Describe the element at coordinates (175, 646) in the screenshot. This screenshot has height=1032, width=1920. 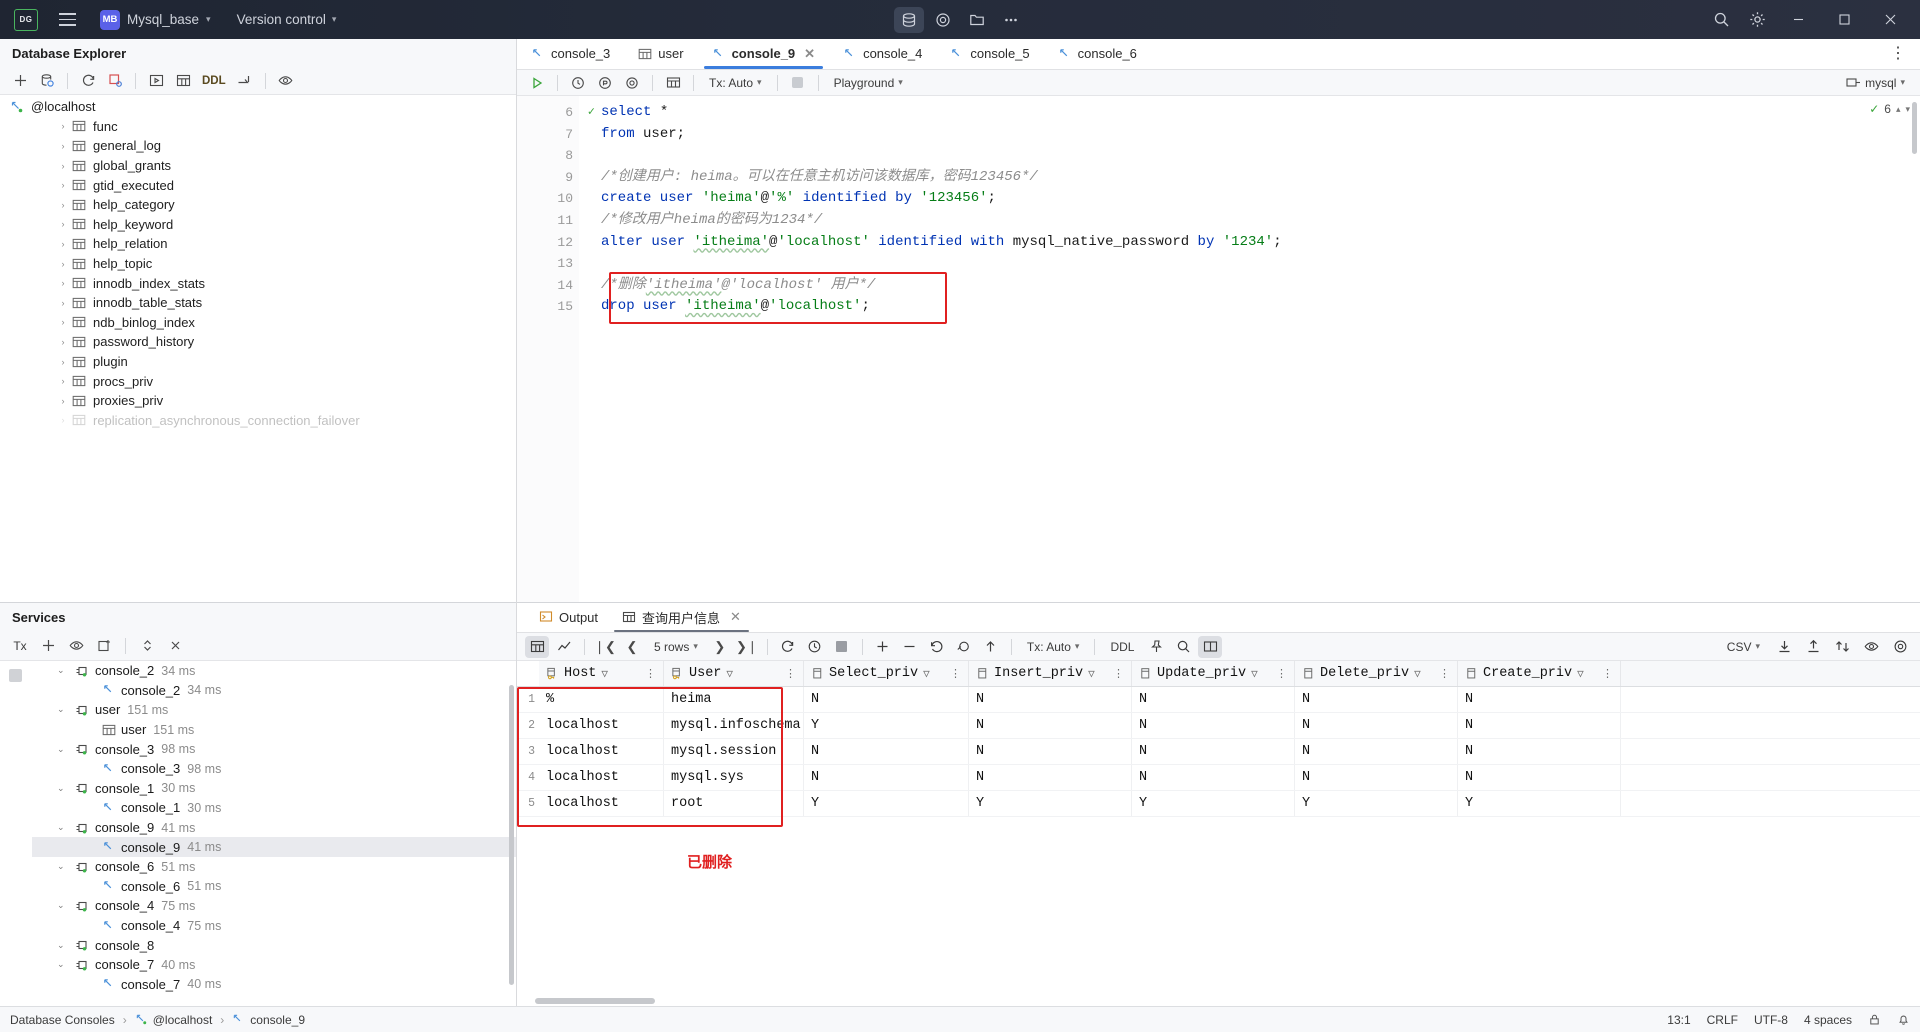
I see `close-all-icon` at that location.